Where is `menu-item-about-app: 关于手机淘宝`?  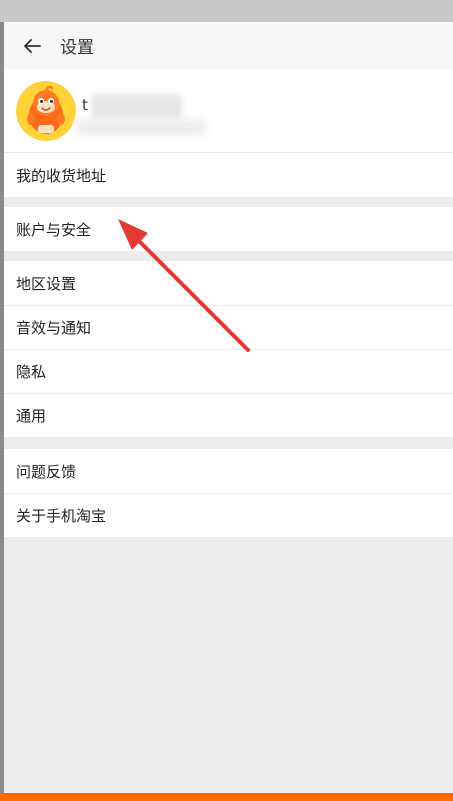 menu-item-about-app: 关于手机淘宝 is located at coordinates (228, 515).